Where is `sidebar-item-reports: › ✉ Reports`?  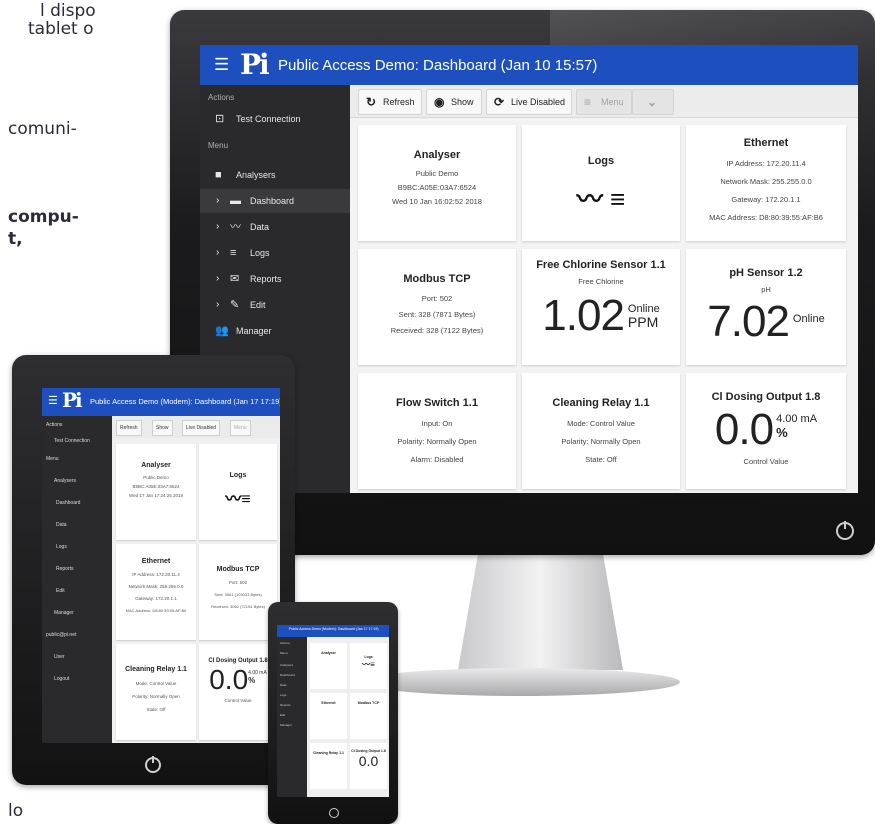
sidebar-item-reports: › ✉ Reports is located at coordinates (275, 279).